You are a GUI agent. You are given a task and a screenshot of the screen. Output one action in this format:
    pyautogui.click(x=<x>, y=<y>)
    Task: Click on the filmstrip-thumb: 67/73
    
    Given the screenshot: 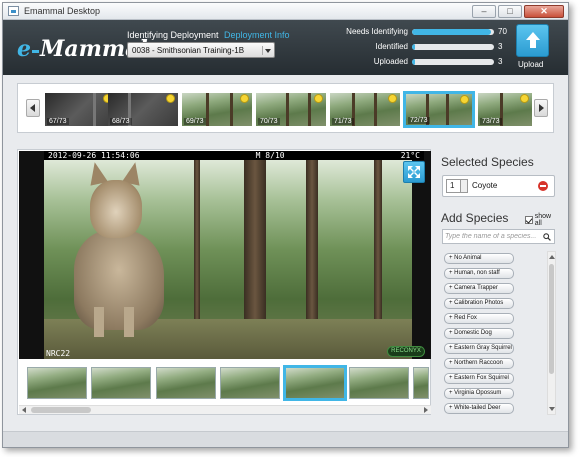 What is the action you would take?
    pyautogui.click(x=80, y=109)
    